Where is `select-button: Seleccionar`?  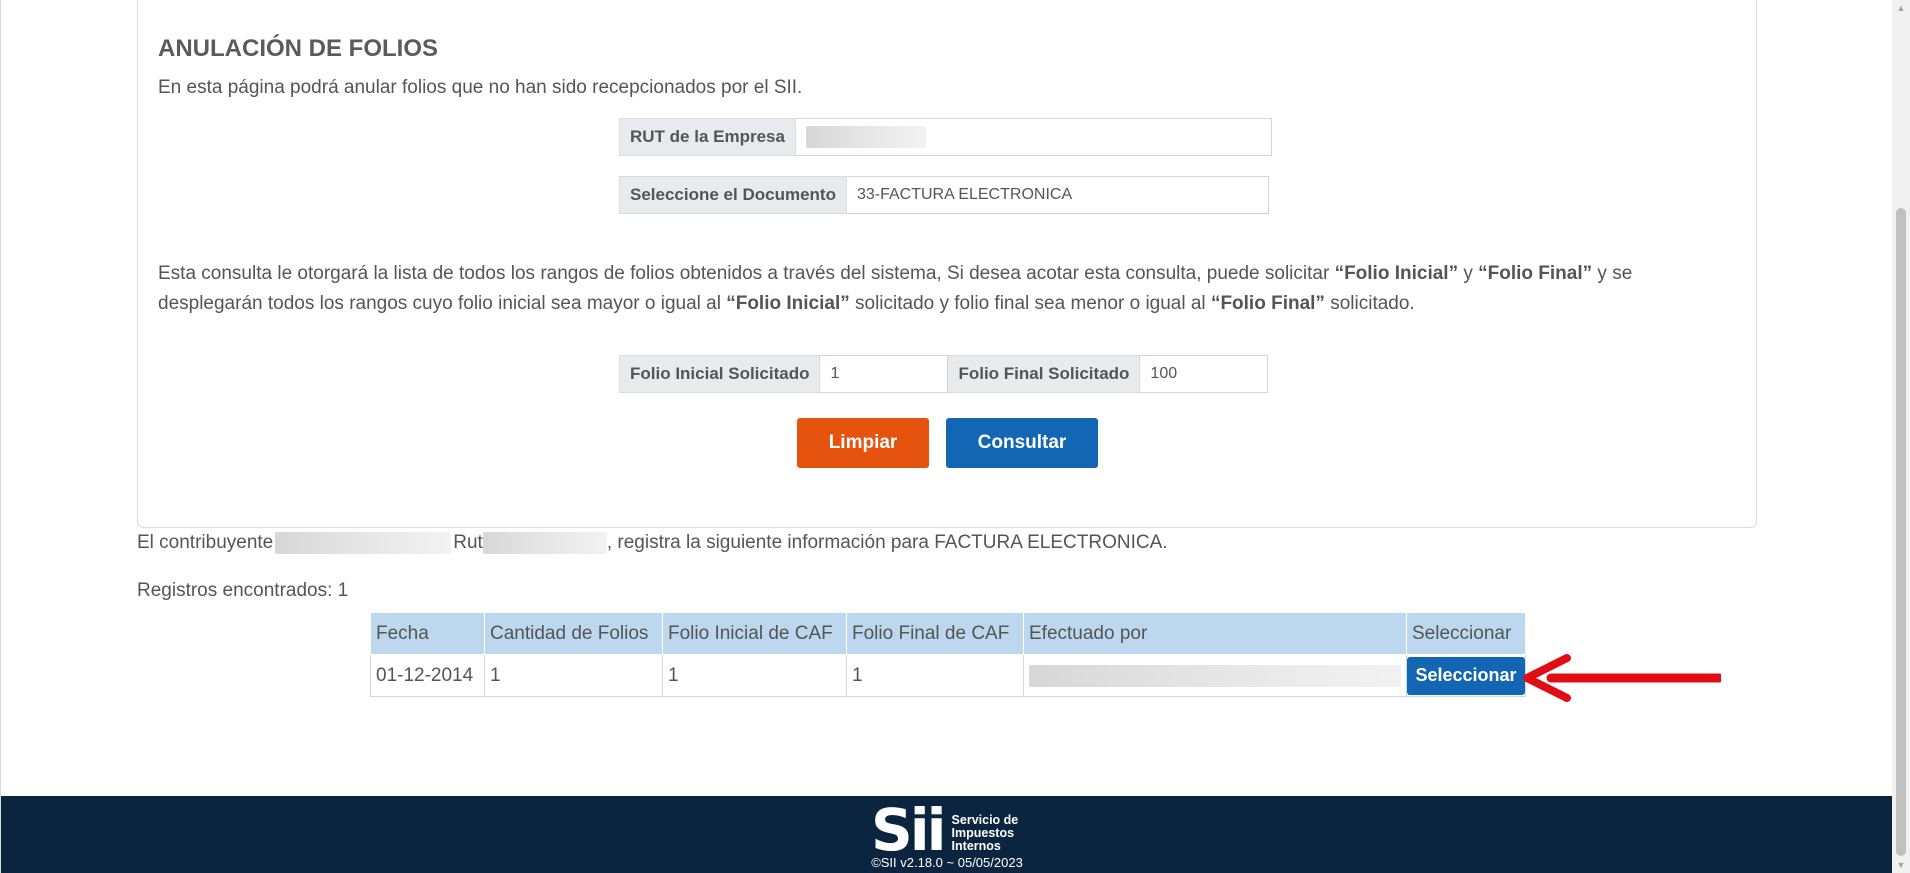 select-button: Seleccionar is located at coordinates (1466, 675).